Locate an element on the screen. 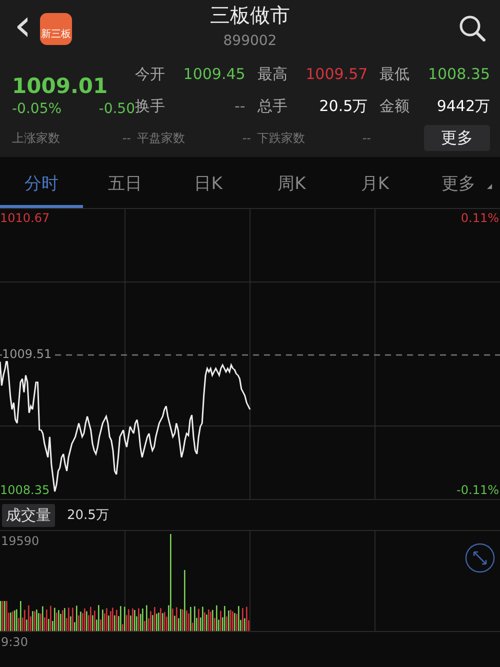 The image size is (500, 667). chart-tab: 更多 is located at coordinates (458, 184).